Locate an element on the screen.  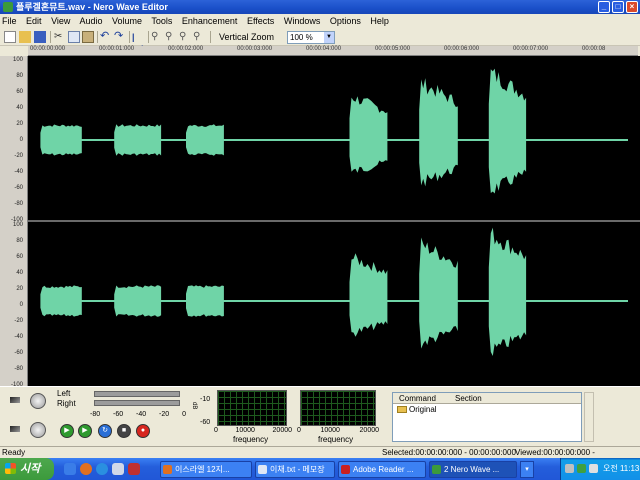
menu-options: Options is located at coordinates (345, 21).